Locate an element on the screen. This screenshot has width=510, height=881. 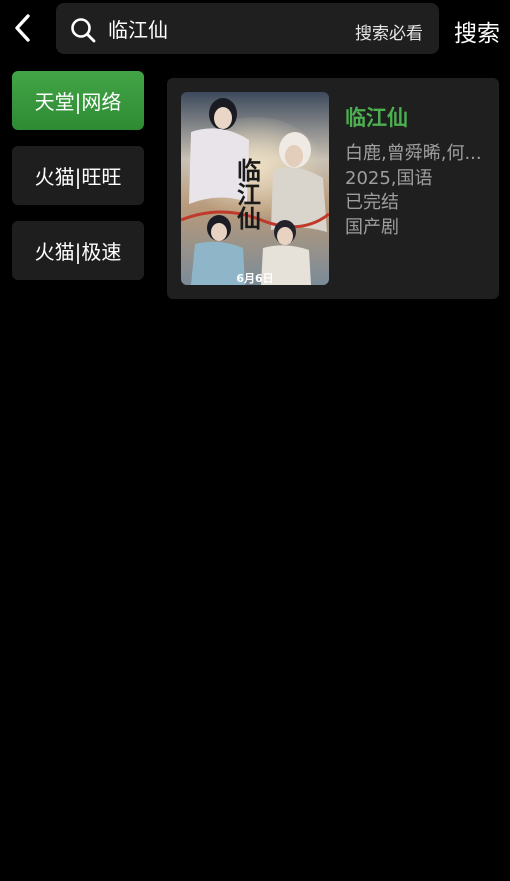
result-title: 临江仙 is located at coordinates (376, 118).